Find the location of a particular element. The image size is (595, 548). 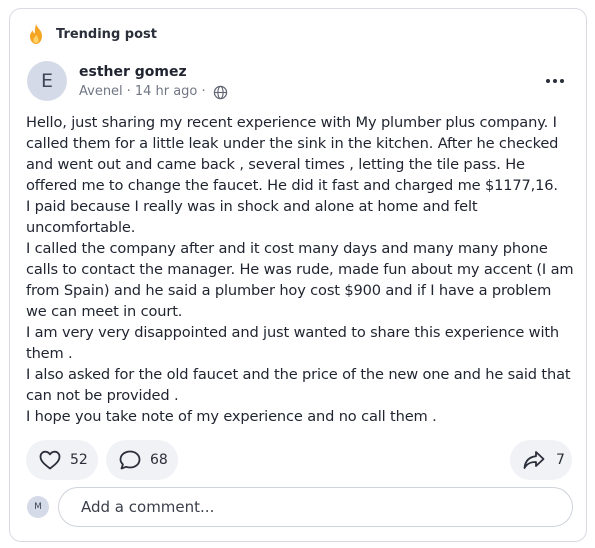

trending-header: Trending post is located at coordinates (91, 34).